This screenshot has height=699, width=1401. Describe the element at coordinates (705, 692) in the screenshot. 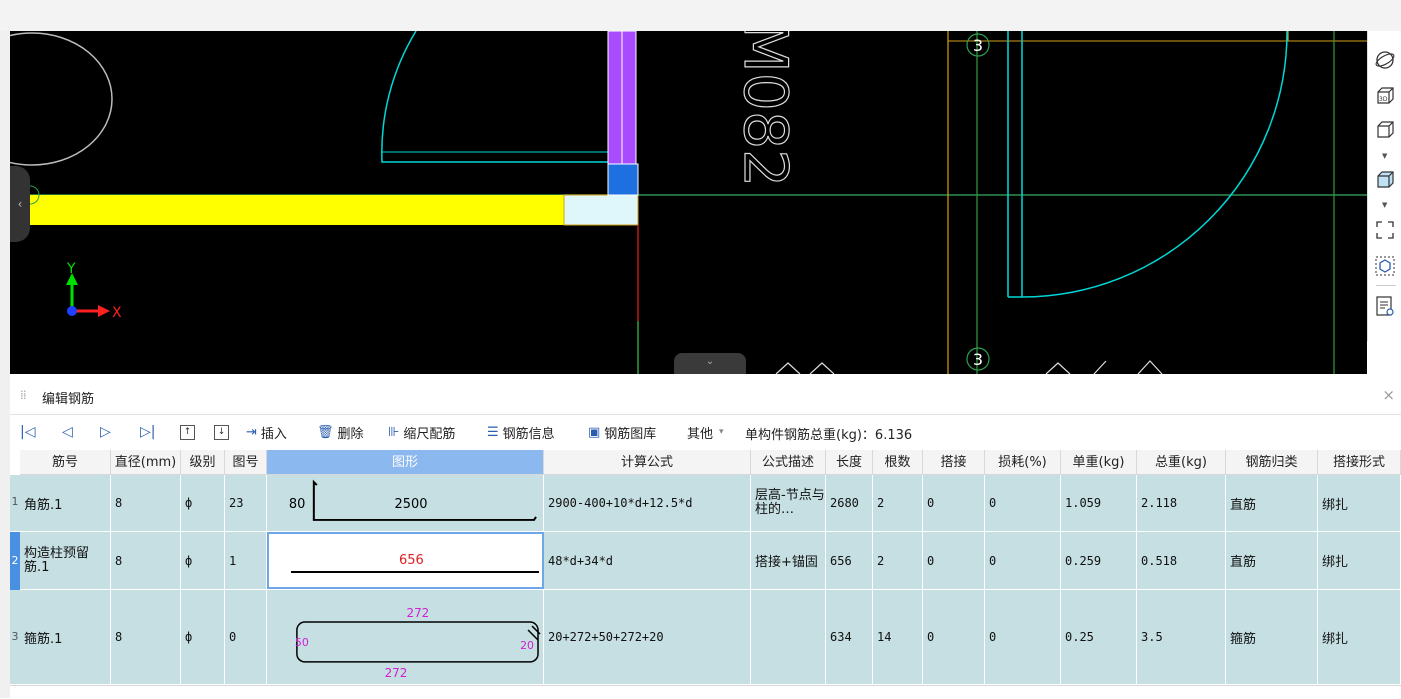

I see `empty-row` at that location.